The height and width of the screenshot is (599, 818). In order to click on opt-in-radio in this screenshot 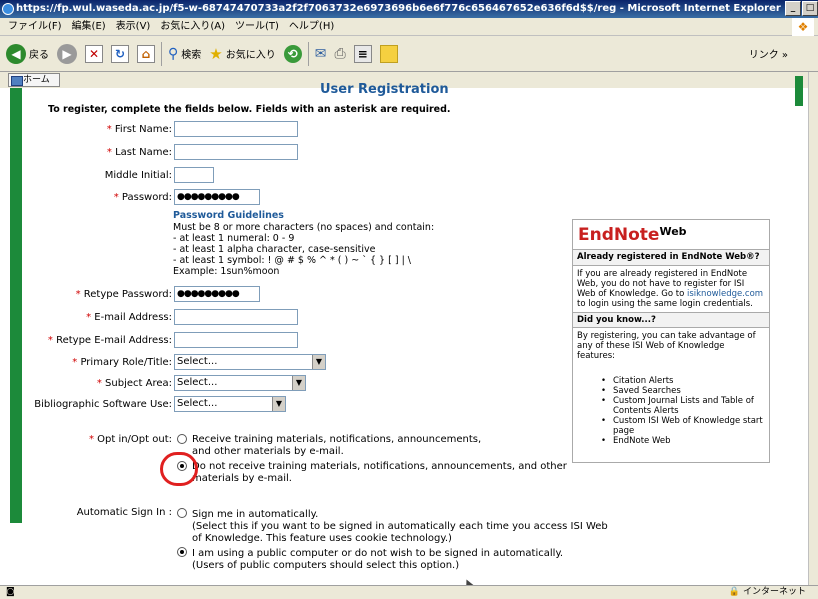, I will do `click(182, 439)`.